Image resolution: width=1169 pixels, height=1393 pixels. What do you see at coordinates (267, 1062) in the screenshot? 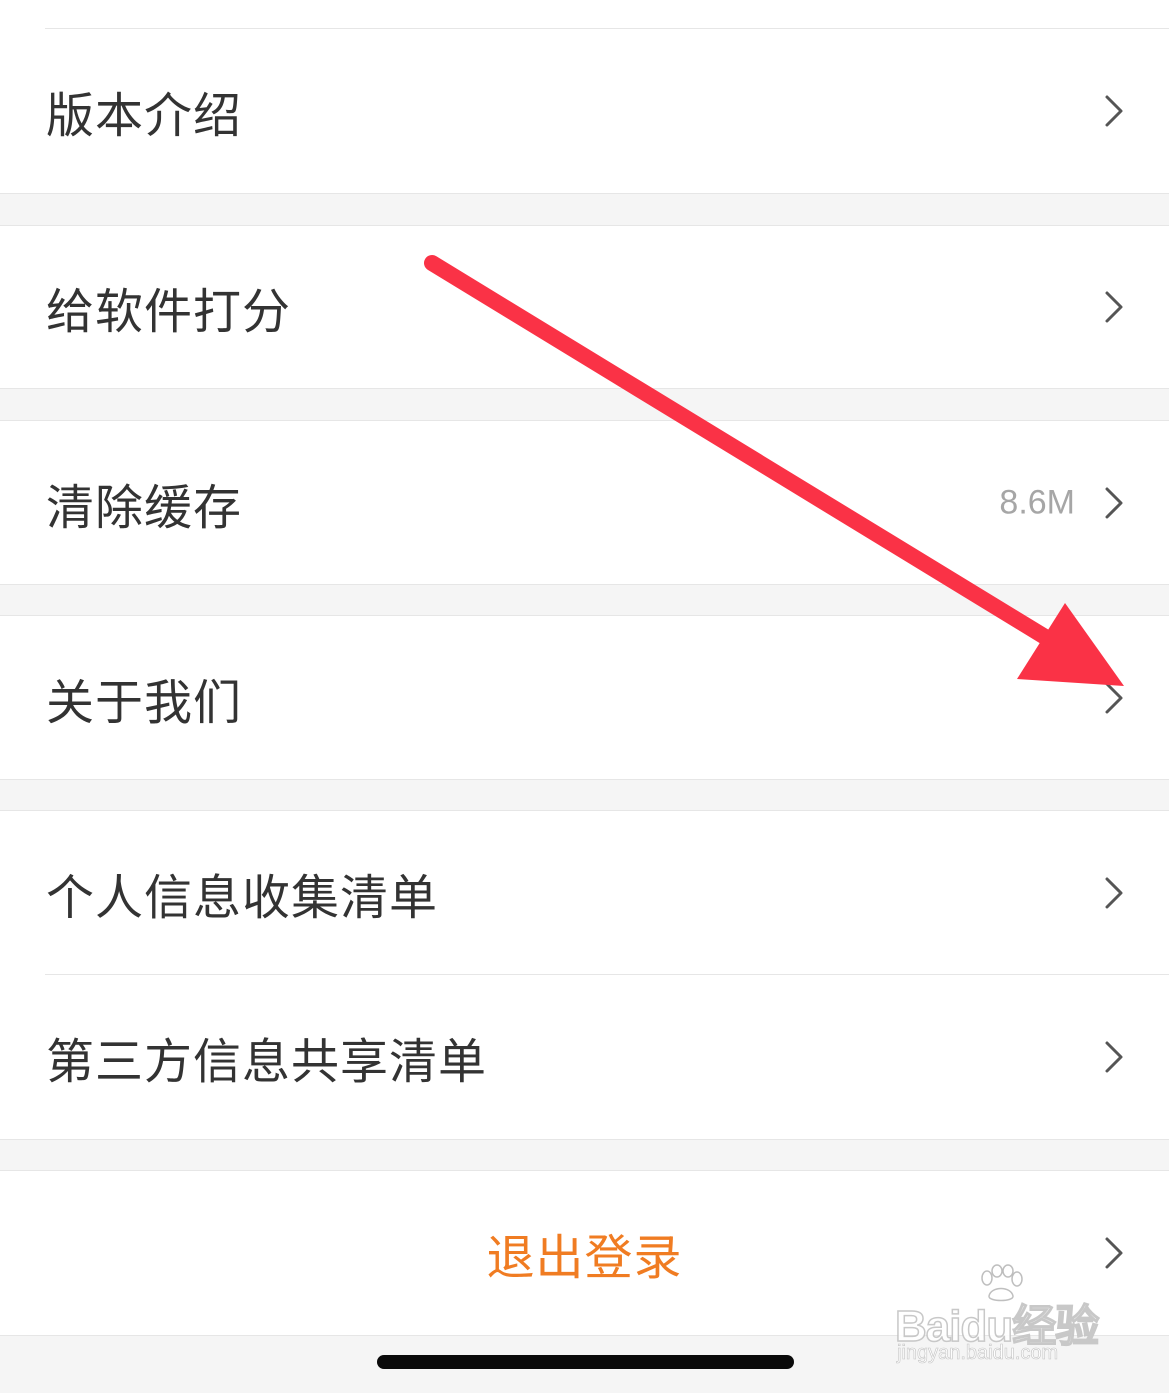
I see `menu-item-label: 第三方信息共享清单` at bounding box center [267, 1062].